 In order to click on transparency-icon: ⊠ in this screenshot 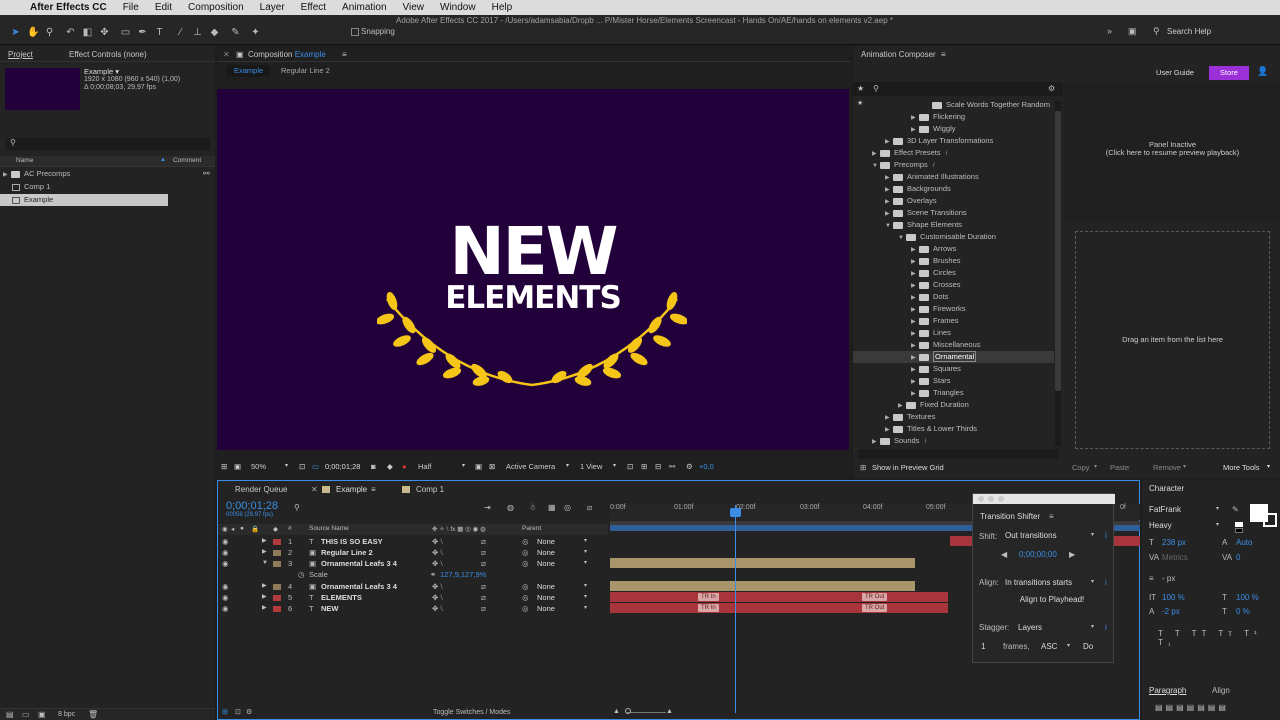, I will do `click(492, 466)`.